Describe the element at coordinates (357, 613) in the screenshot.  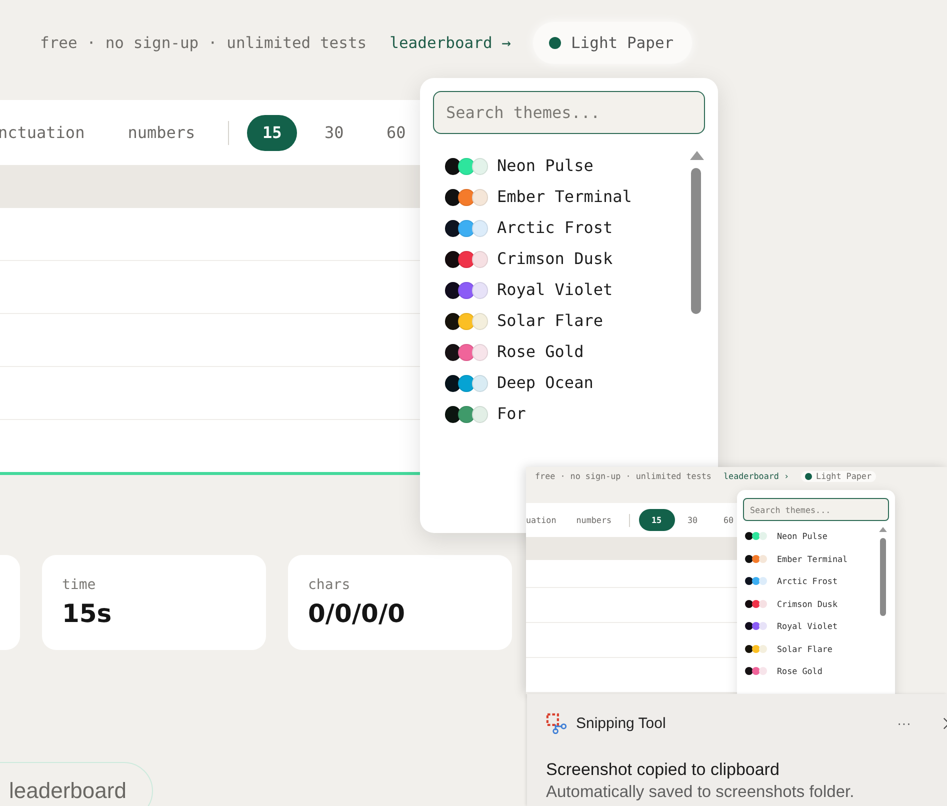
I see `stat-value: 0/0/0/0` at that location.